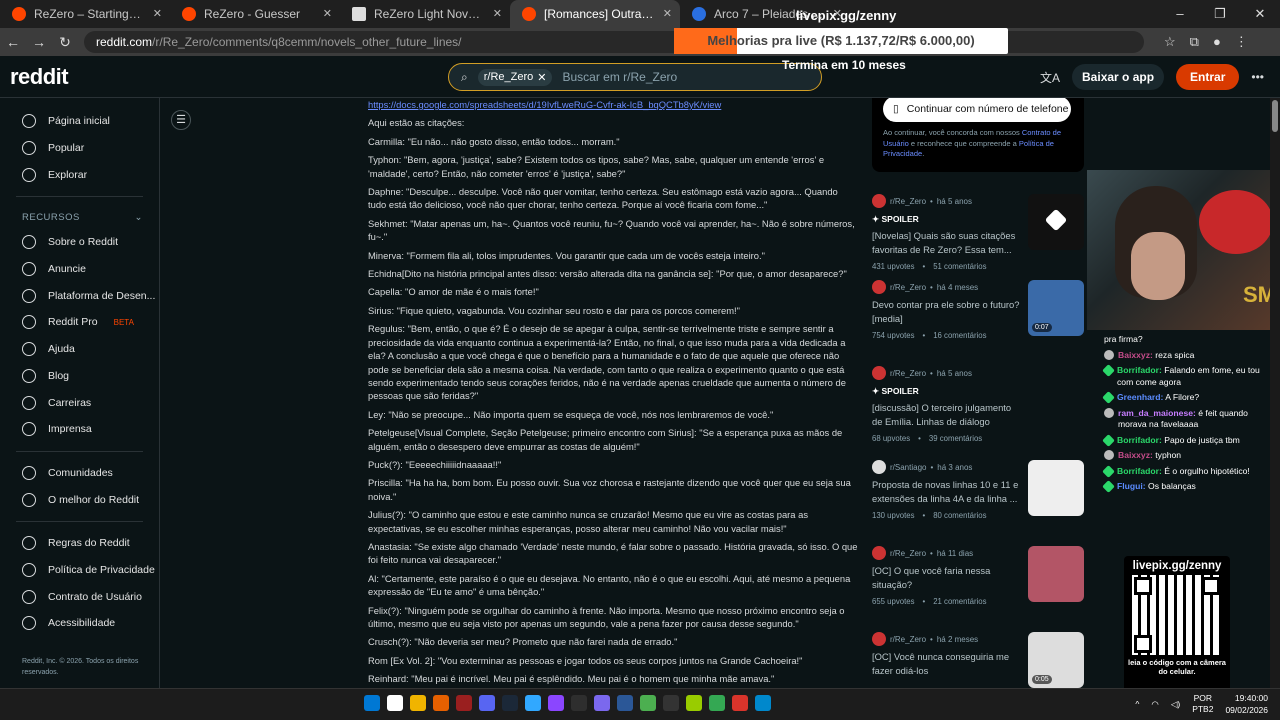  What do you see at coordinates (1056, 308) in the screenshot?
I see `rec-thumbnail: 0:07` at bounding box center [1056, 308].